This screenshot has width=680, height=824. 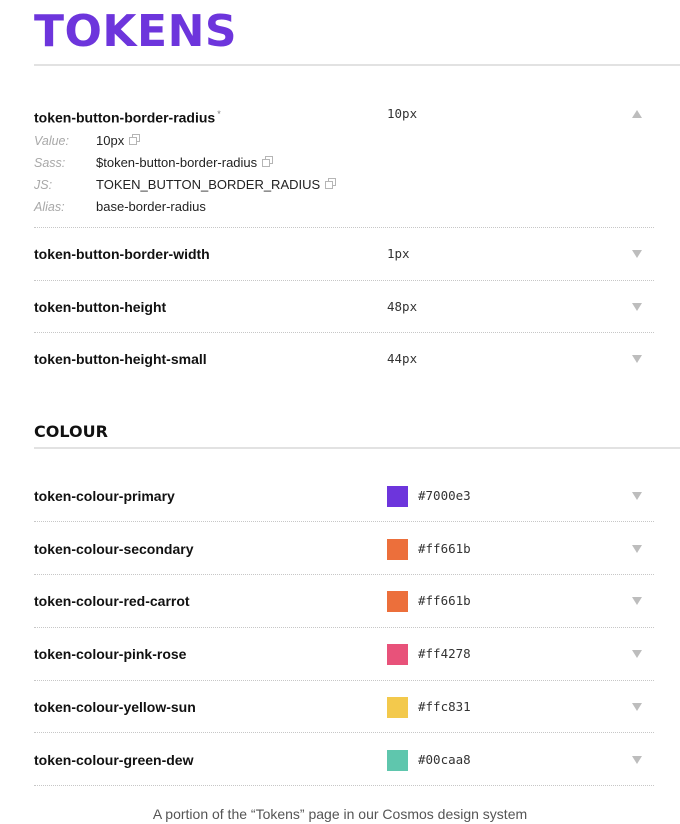 I want to click on section-title-colour: COLOUR, so click(x=71, y=431).